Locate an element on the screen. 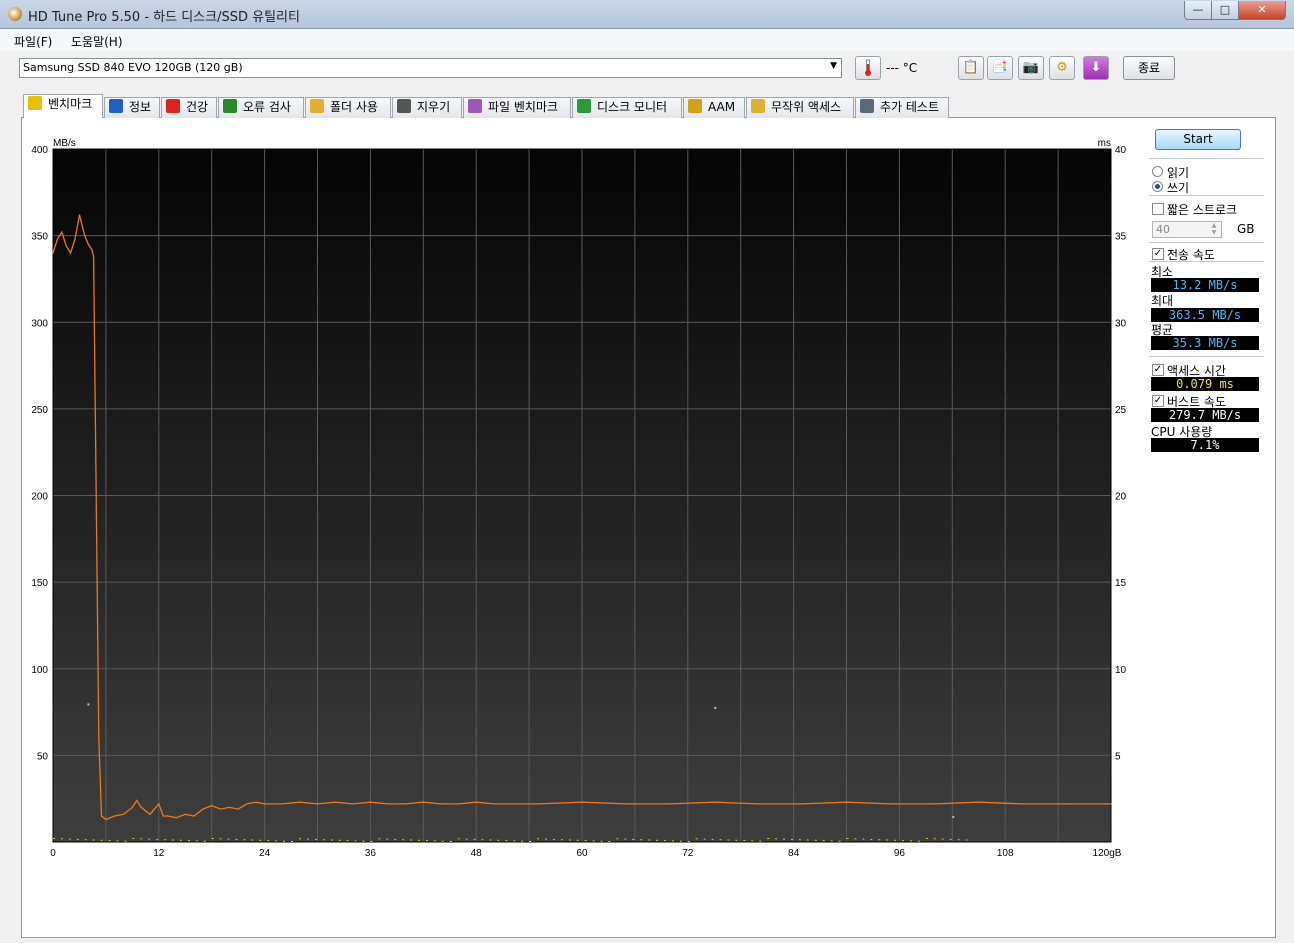  tab-label: 파일 벤치마크 is located at coordinates (523, 107).